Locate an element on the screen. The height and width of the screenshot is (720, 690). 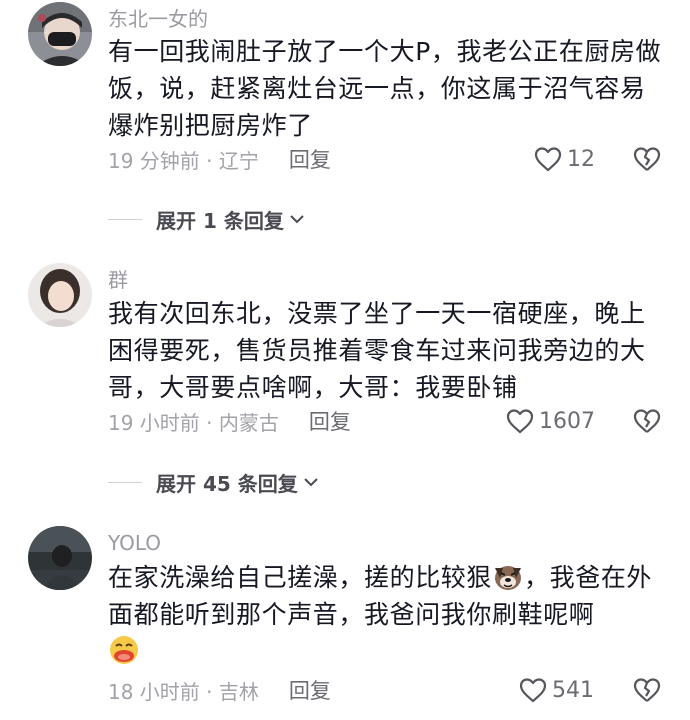
like-count: 1607 is located at coordinates (567, 421).